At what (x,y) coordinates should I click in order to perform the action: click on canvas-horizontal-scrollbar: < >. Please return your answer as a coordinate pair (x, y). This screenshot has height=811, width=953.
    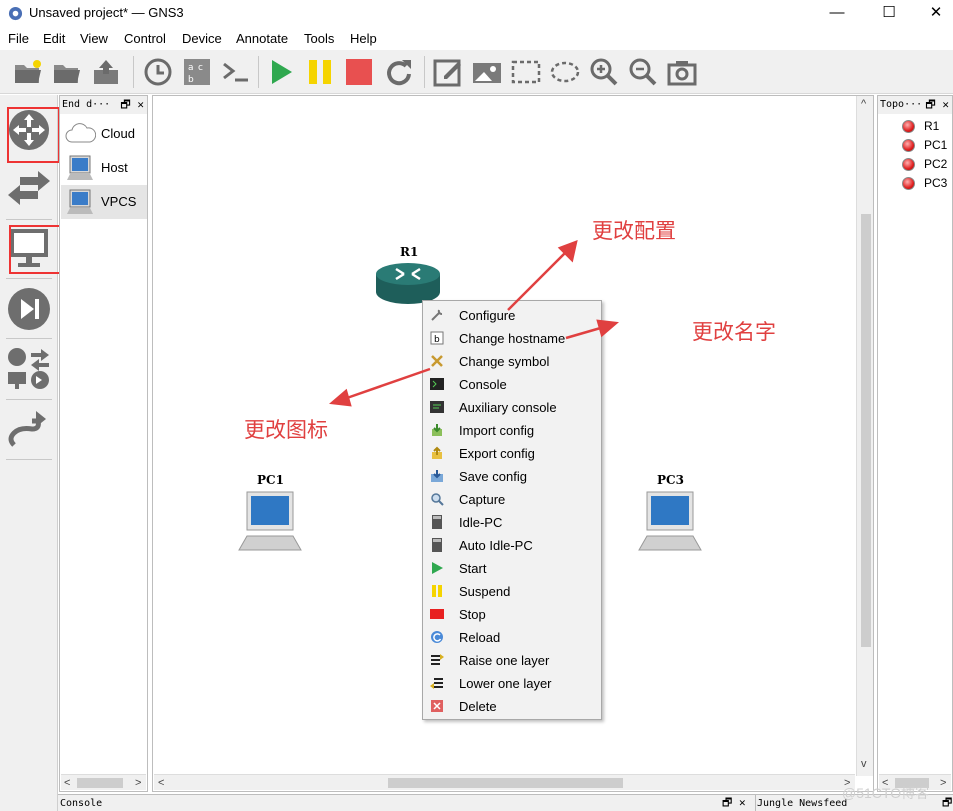
    Looking at the image, I should click on (504, 782).